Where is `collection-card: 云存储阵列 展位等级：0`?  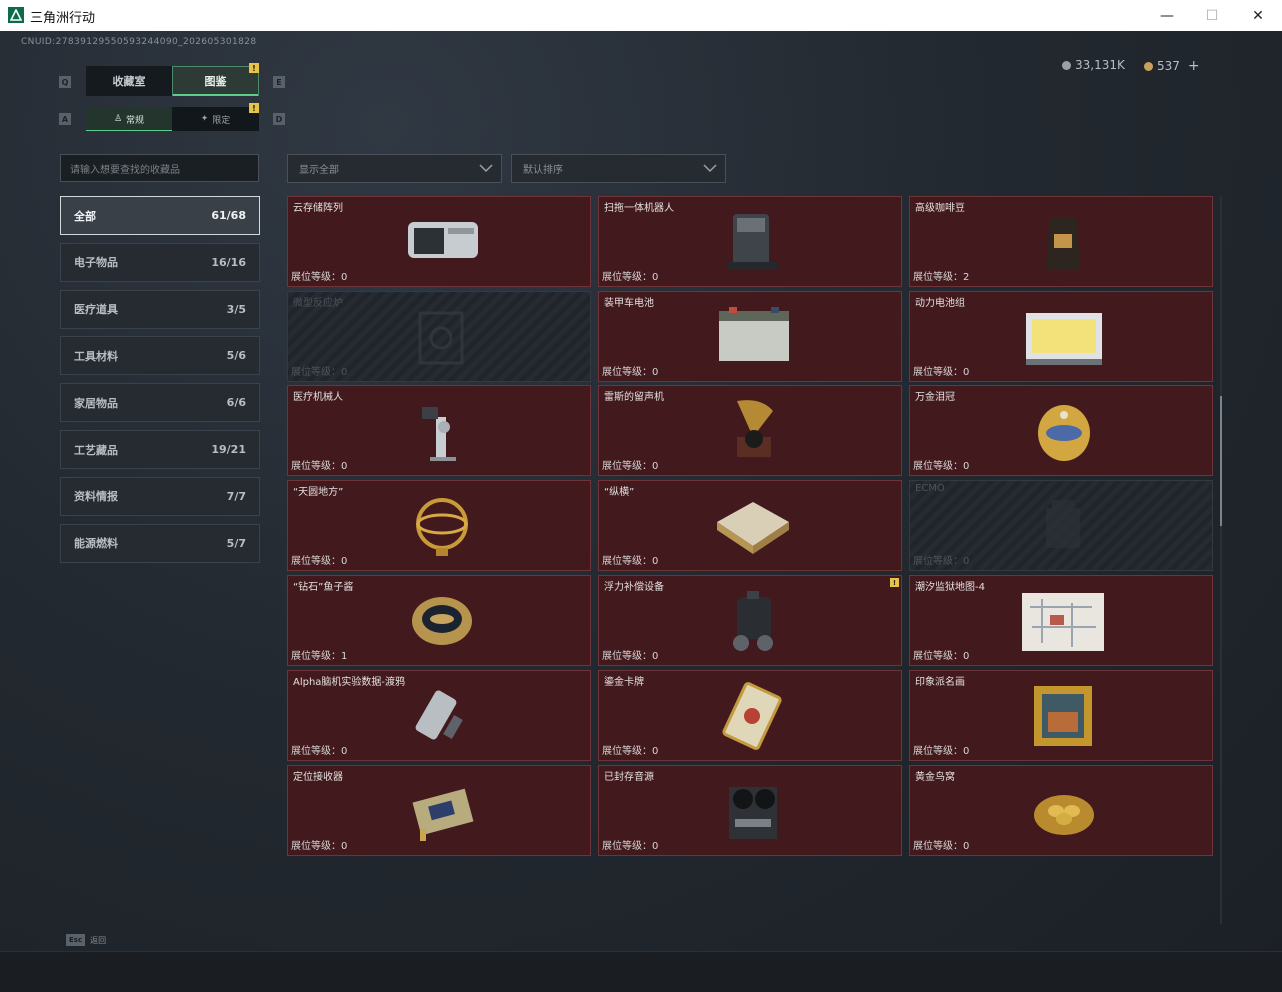
collection-card: 云存储阵列 展位等级：0 is located at coordinates (439, 241).